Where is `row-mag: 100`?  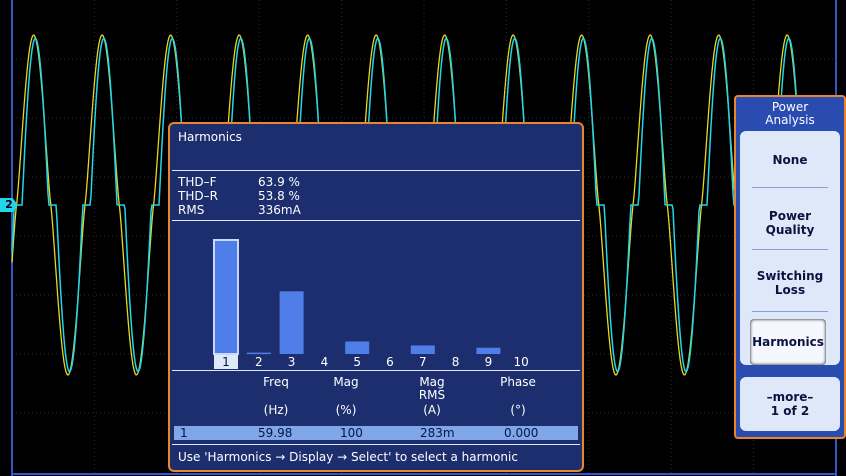
row-mag: 100 is located at coordinates (351, 433).